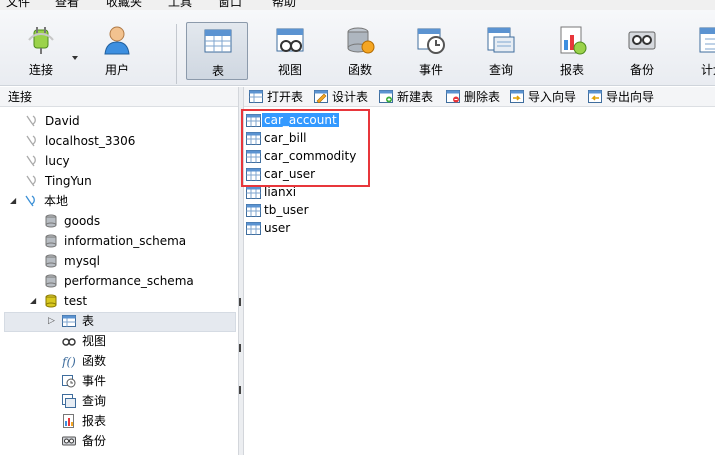 This screenshot has width=715, height=455. Describe the element at coordinates (280, 192) in the screenshot. I see `table-name: lianxi` at that location.